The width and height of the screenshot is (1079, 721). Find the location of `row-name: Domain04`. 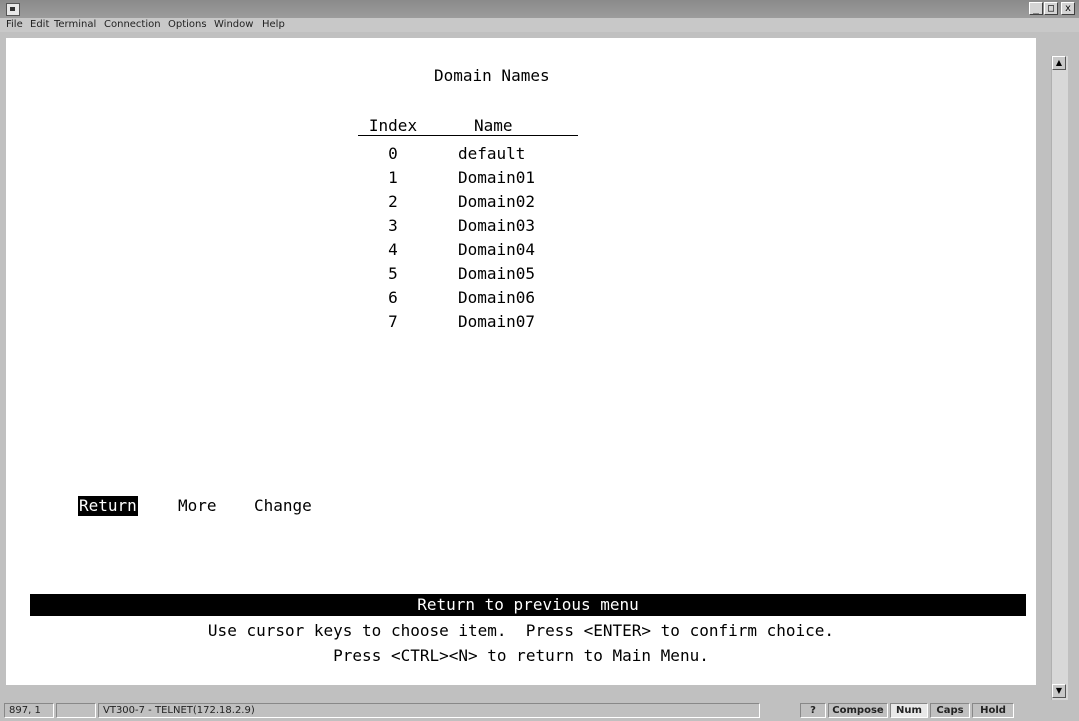

row-name: Domain04 is located at coordinates (497, 249).